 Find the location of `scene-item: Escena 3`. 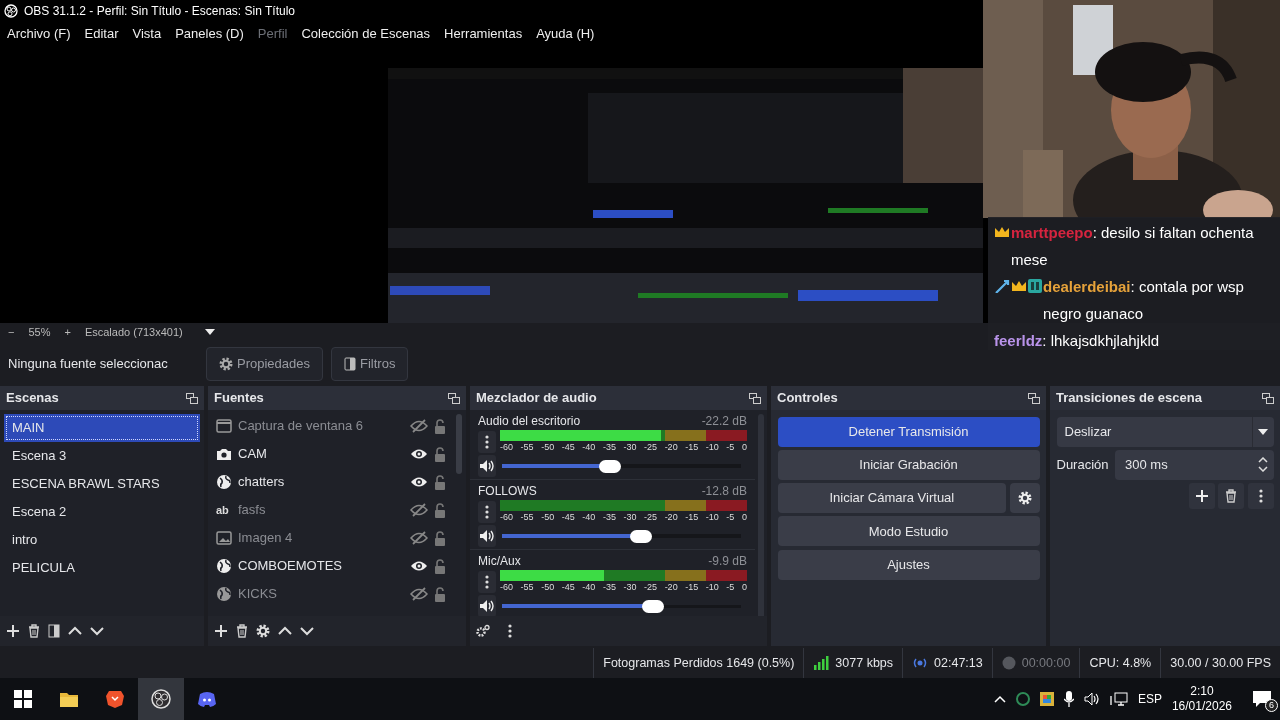

scene-item: Escena 3 is located at coordinates (102, 456).